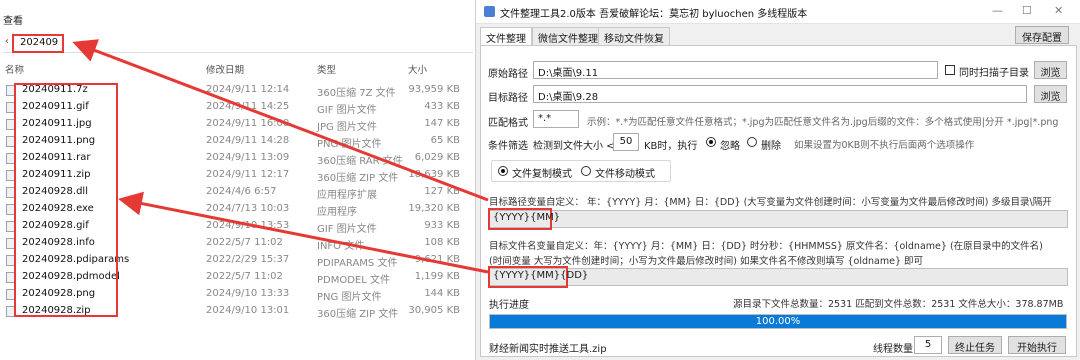  What do you see at coordinates (248, 208) in the screenshot?
I see `file-date: 2024/7/13 10:03` at bounding box center [248, 208].